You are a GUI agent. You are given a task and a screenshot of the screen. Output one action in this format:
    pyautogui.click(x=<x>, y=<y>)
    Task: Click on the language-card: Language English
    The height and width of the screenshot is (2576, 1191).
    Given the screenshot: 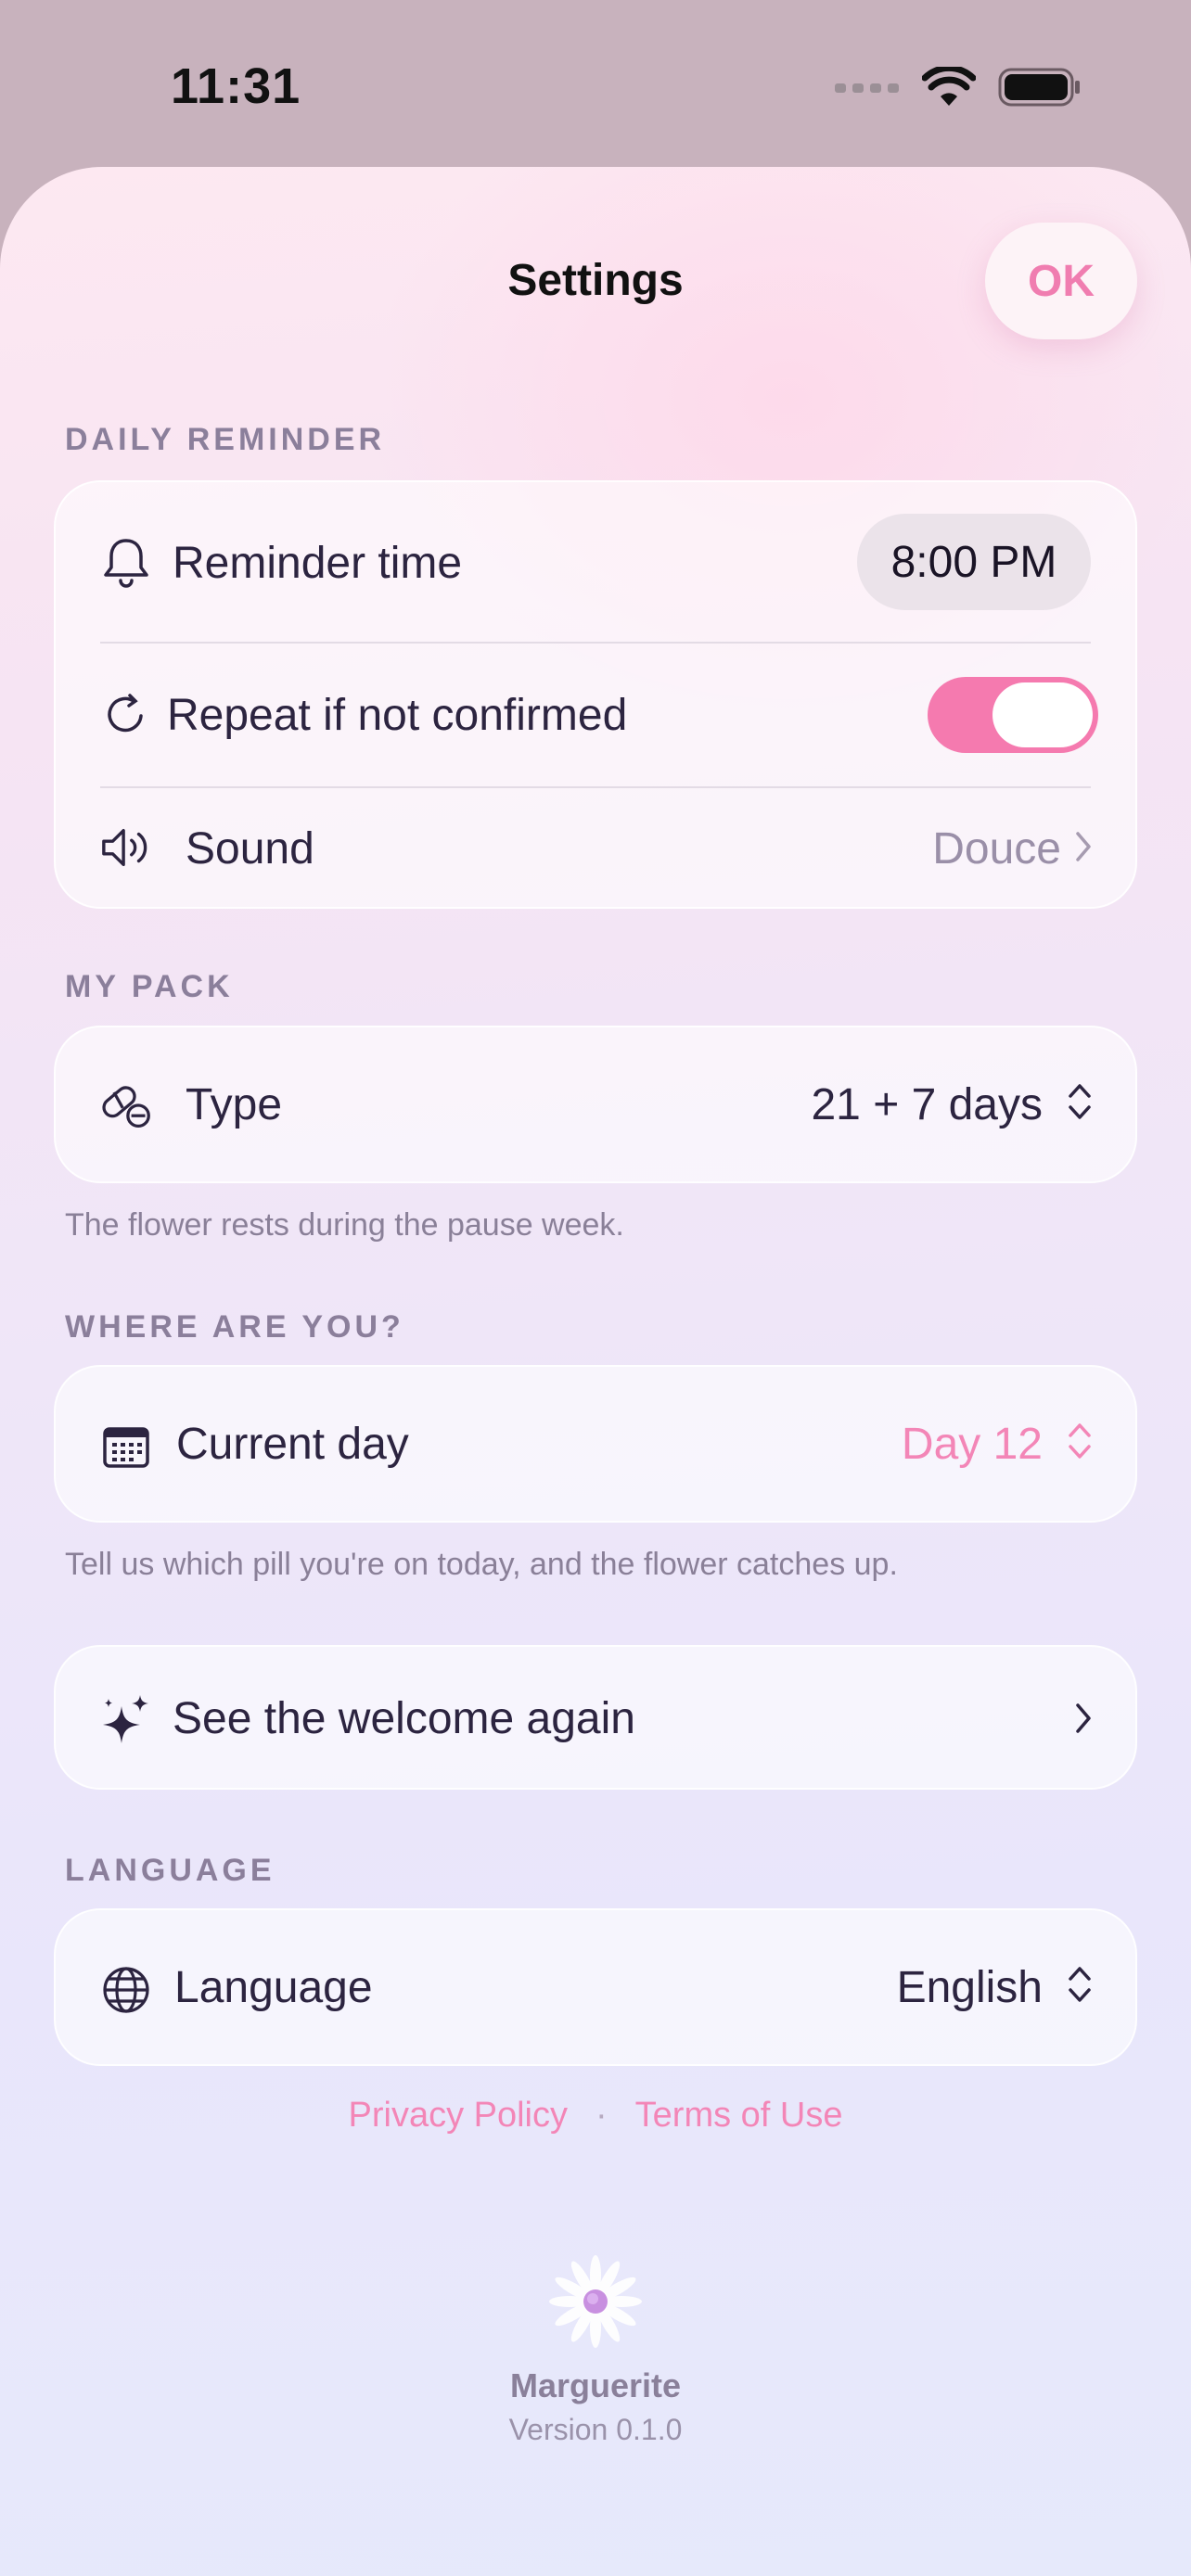 What is the action you would take?
    pyautogui.click(x=595, y=1987)
    